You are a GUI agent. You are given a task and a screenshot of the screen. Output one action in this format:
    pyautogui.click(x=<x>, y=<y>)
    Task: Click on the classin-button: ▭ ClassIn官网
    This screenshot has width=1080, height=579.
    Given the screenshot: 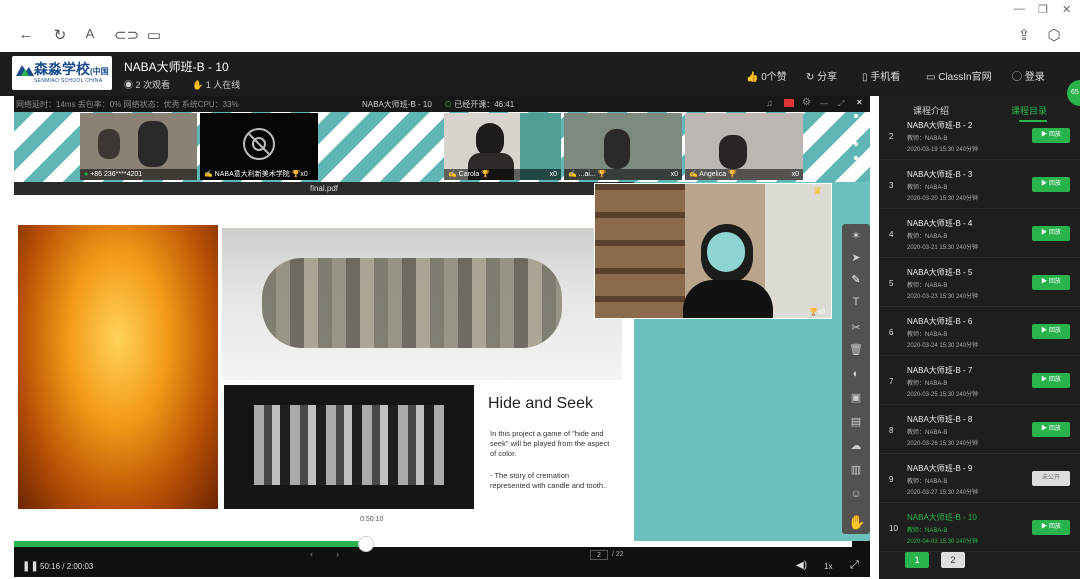 What is the action you would take?
    pyautogui.click(x=959, y=75)
    